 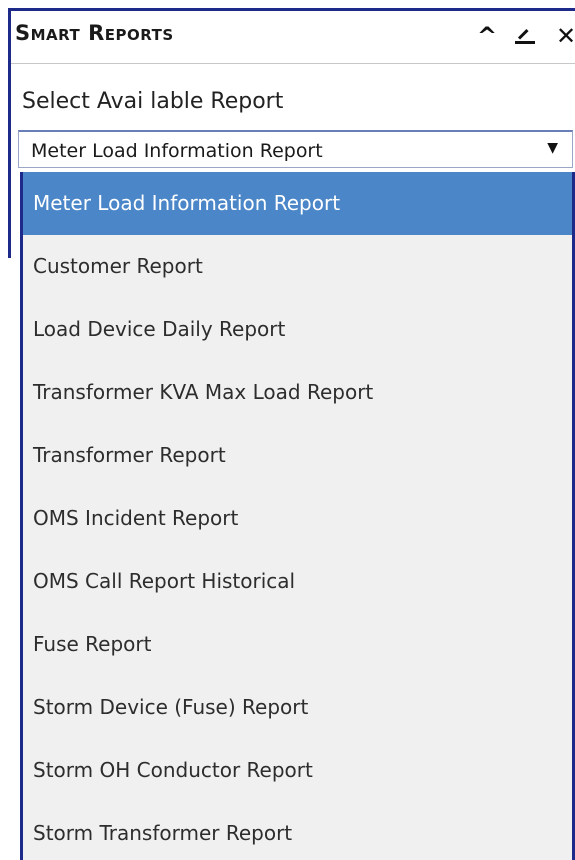 What do you see at coordinates (297, 392) in the screenshot?
I see `dropdown-option: Transformer KVA Max Load Report` at bounding box center [297, 392].